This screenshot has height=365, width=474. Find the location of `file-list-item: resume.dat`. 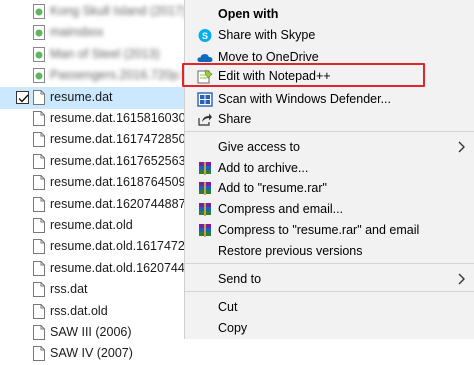

file-list-item: resume.dat is located at coordinates (95, 98).